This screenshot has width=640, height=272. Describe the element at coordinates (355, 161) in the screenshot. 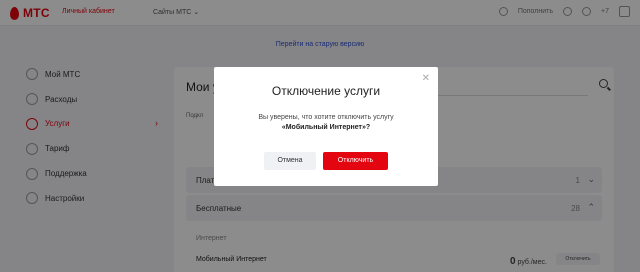

I see `disable-button: Отключить` at that location.